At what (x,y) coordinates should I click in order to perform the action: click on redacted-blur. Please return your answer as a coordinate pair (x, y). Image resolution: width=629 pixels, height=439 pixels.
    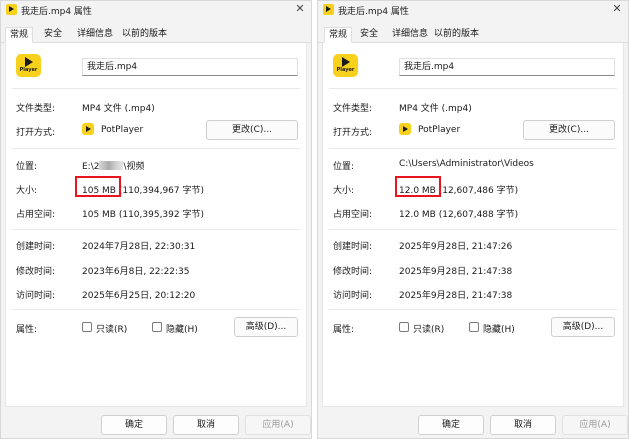
    Looking at the image, I should click on (111, 165).